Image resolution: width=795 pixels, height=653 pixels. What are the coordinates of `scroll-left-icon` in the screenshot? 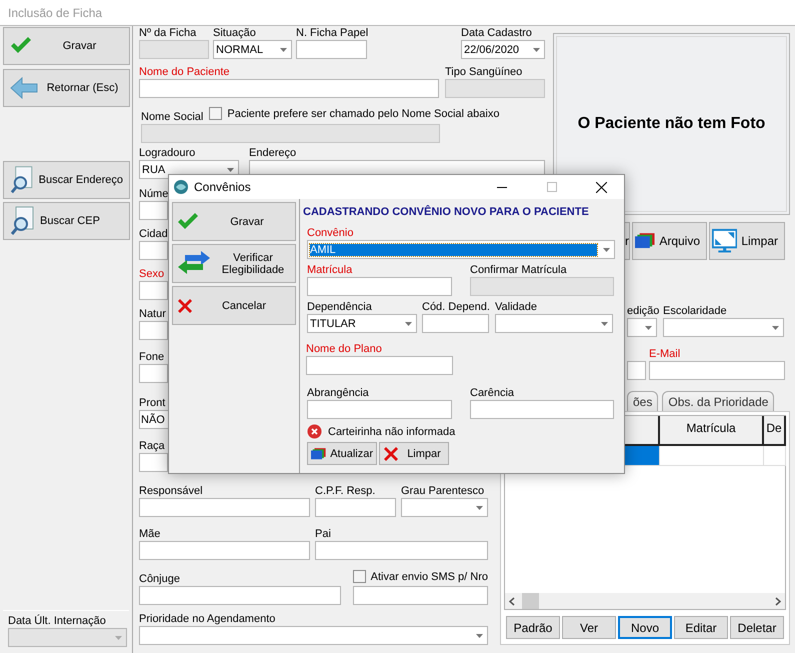 It's located at (512, 601).